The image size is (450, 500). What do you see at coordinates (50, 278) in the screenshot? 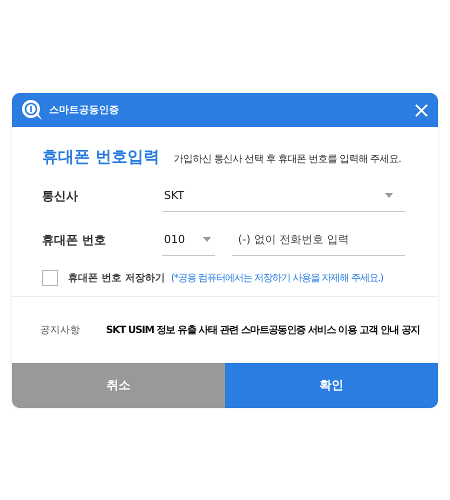
I see `checkbox` at bounding box center [50, 278].